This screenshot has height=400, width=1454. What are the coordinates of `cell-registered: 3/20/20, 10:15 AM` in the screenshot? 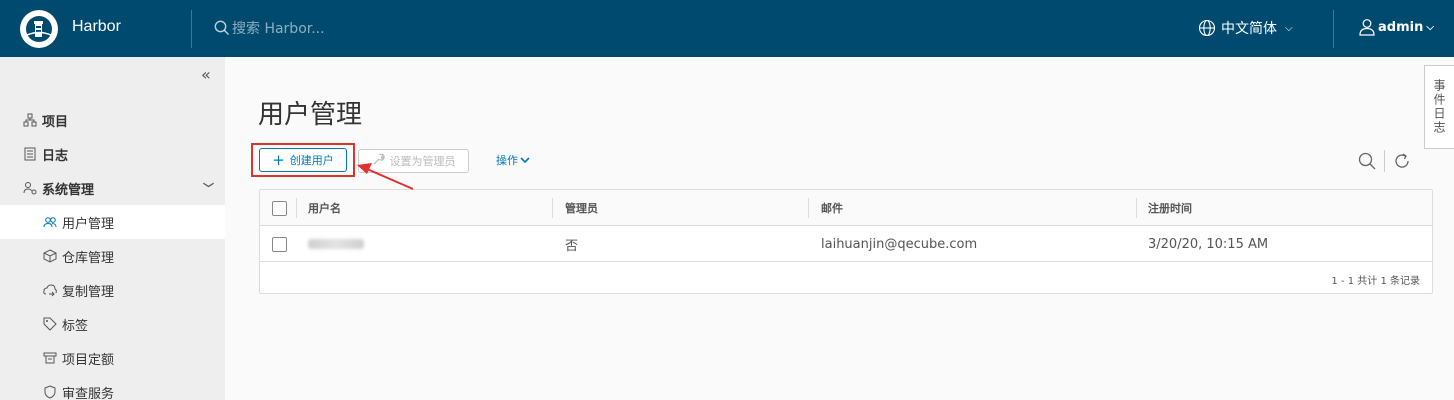 It's located at (1208, 244).